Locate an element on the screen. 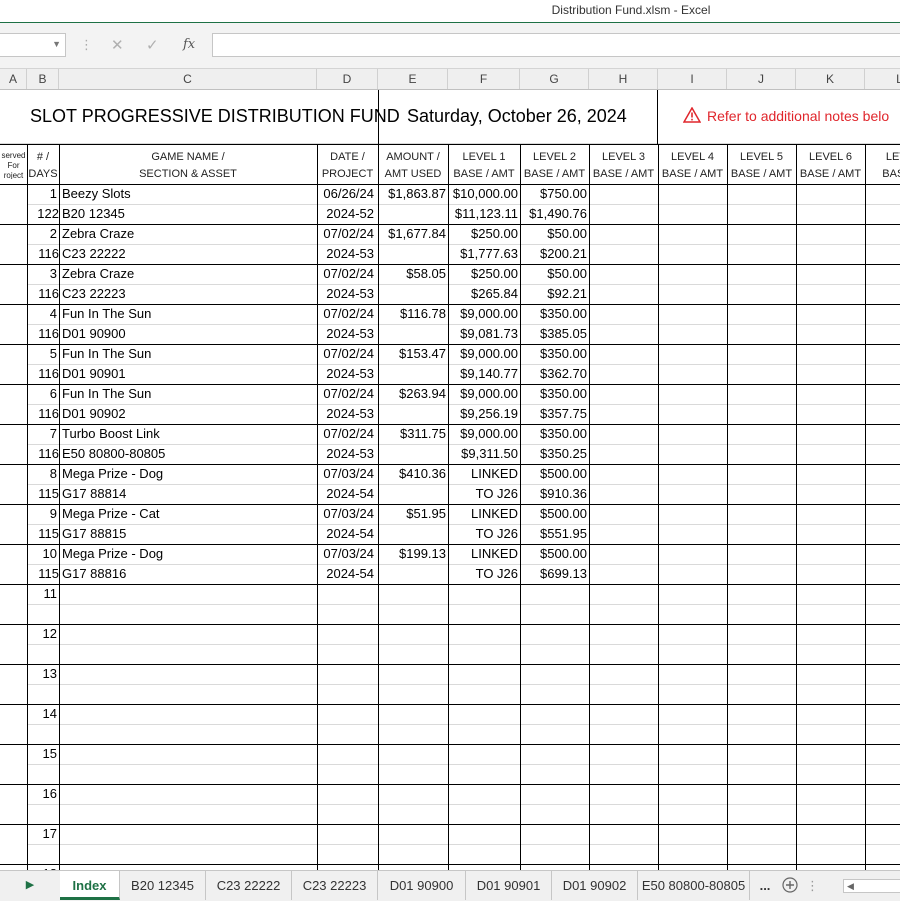 The height and width of the screenshot is (901, 900). entry-number: 1 is located at coordinates (53, 193).